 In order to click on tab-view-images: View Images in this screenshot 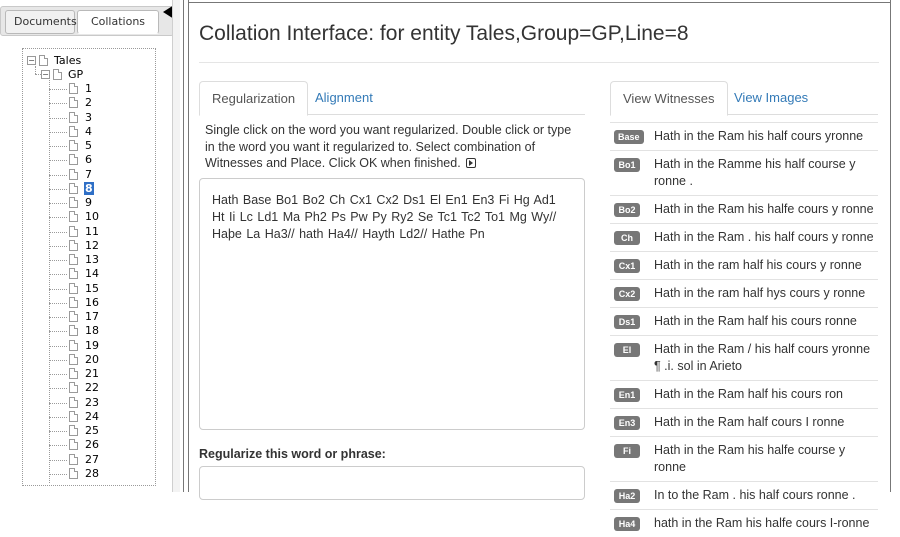, I will do `click(771, 98)`.